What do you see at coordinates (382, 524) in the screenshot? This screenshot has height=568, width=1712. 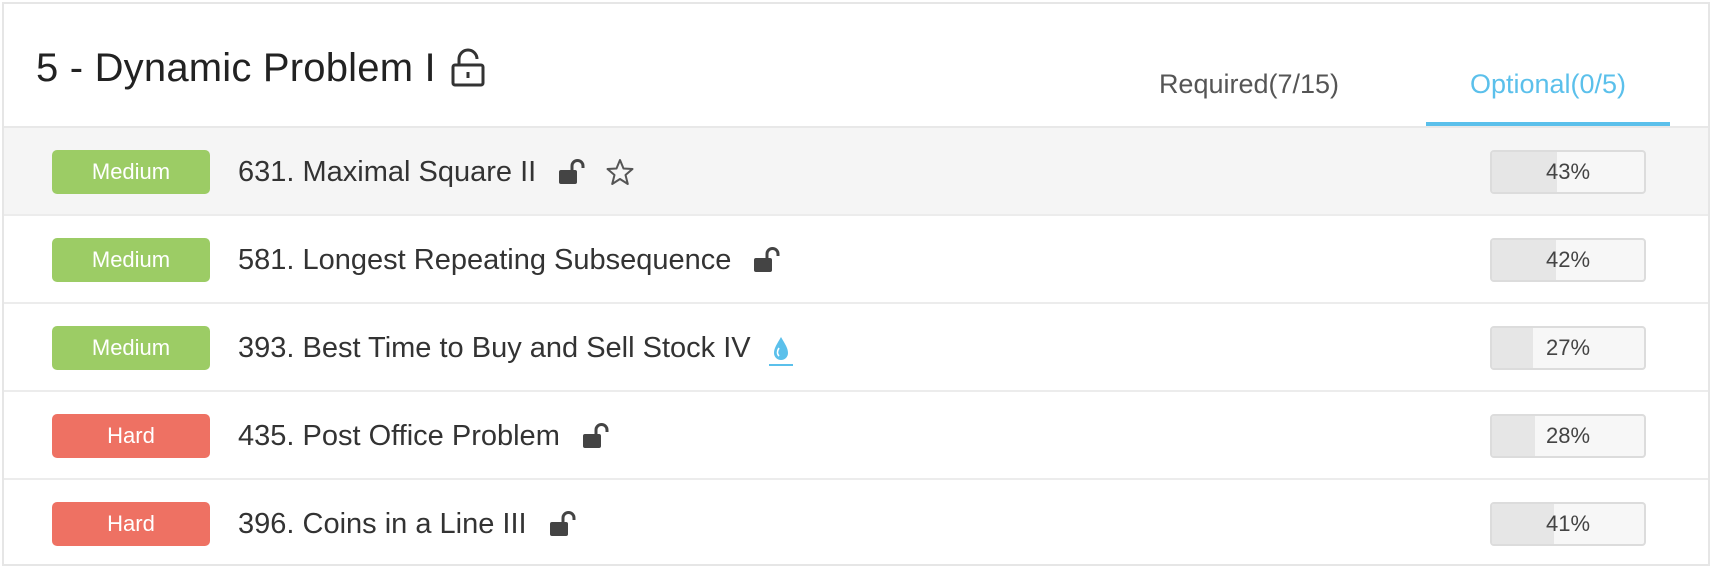 I see `problem-title-link: 396. Coins in a Line III` at bounding box center [382, 524].